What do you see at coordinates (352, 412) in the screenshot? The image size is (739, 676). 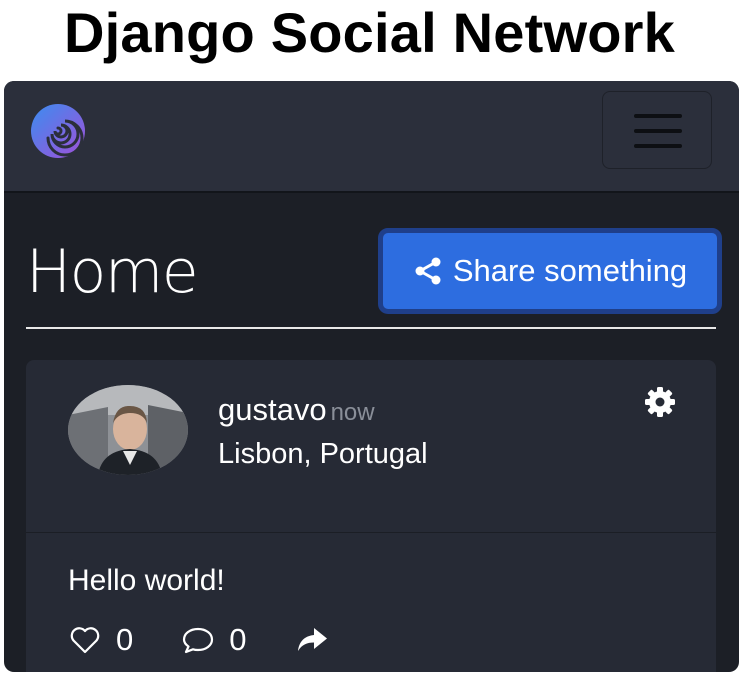 I see `post-timestamp: now` at bounding box center [352, 412].